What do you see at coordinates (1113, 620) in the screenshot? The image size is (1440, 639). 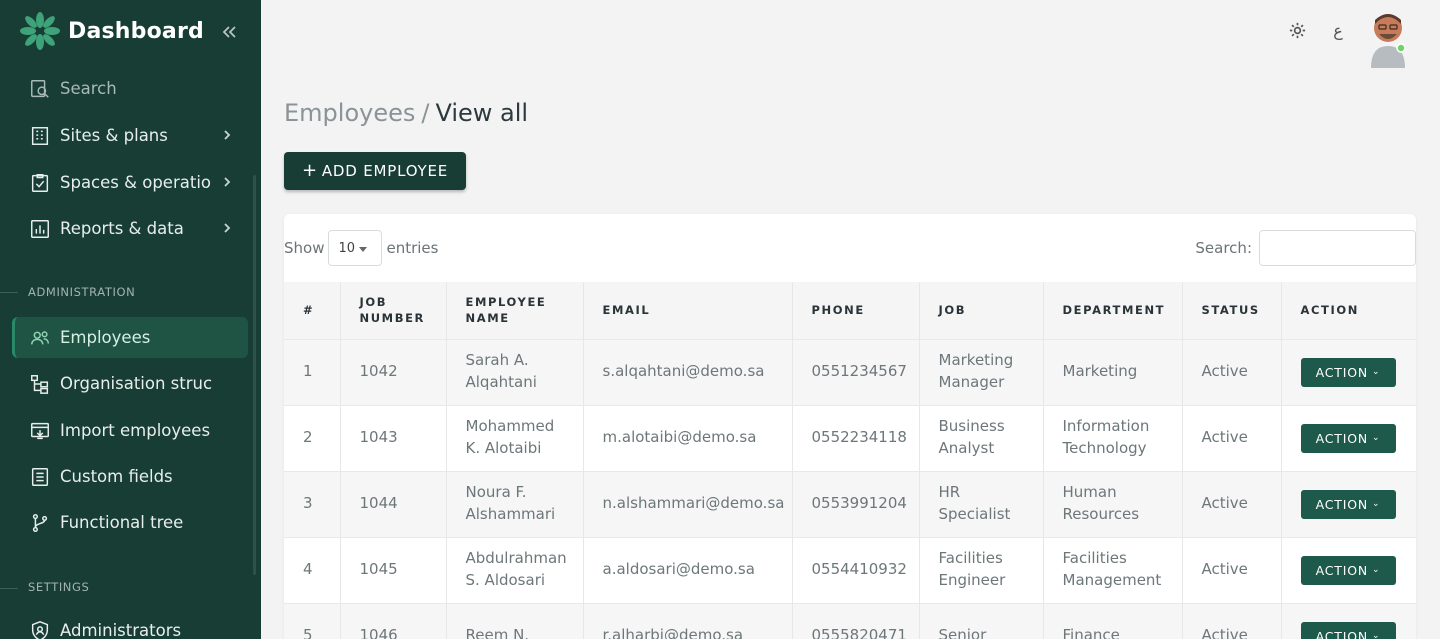 I see `cell-department: Finance` at bounding box center [1113, 620].